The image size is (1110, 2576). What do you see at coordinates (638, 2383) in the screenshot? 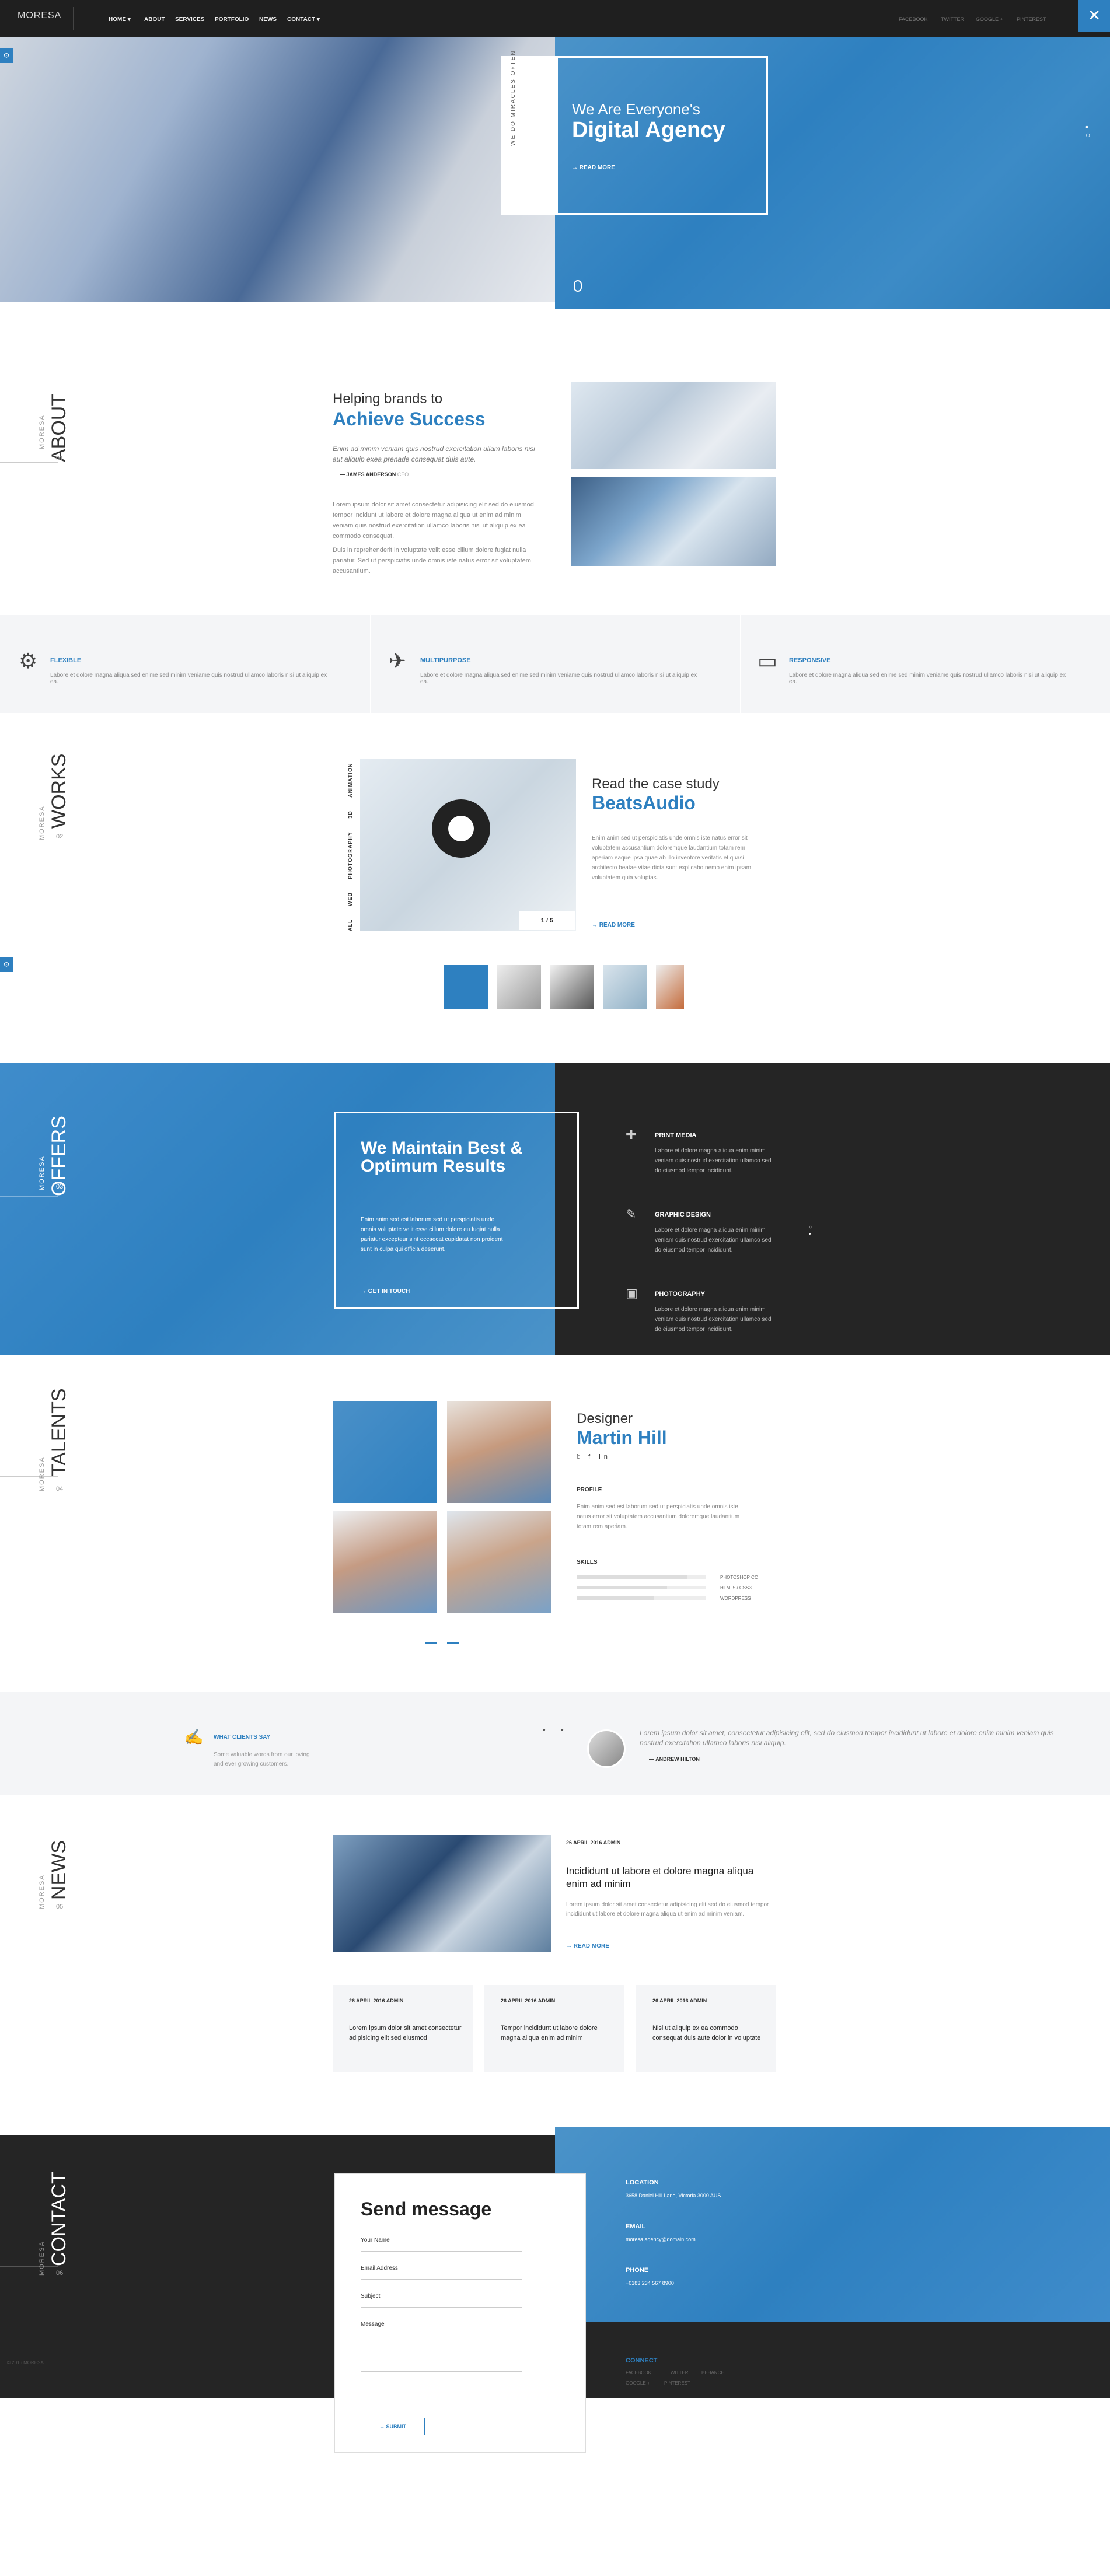
I see `connect-google: GOOGLE +` at bounding box center [638, 2383].